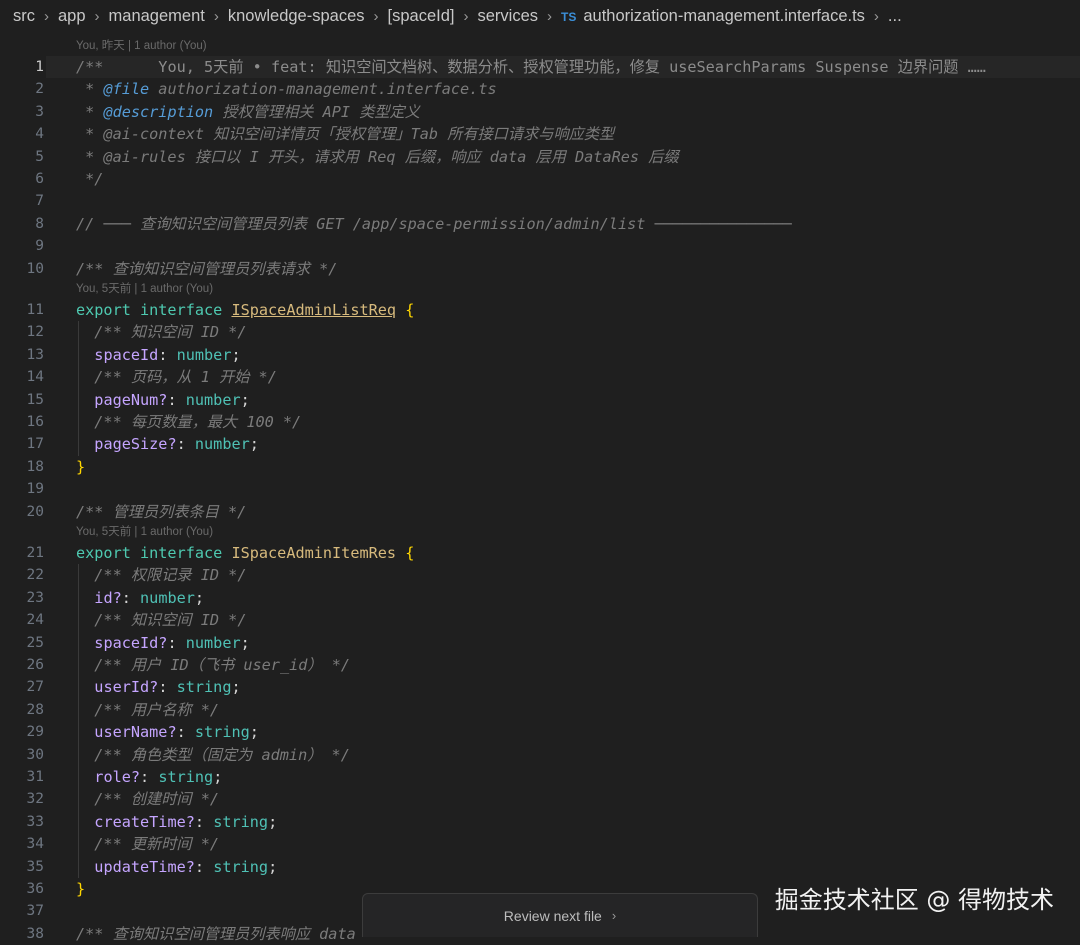  I want to click on code-line: export interface ISpaceAdminItemRes {, so click(245, 553).